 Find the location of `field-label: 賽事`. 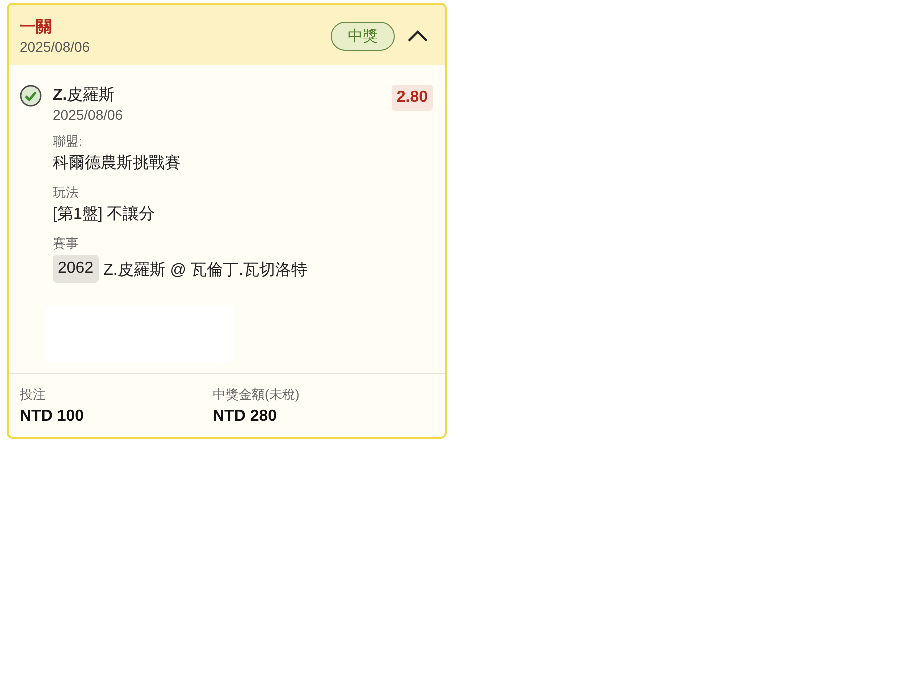

field-label: 賽事 is located at coordinates (66, 244).